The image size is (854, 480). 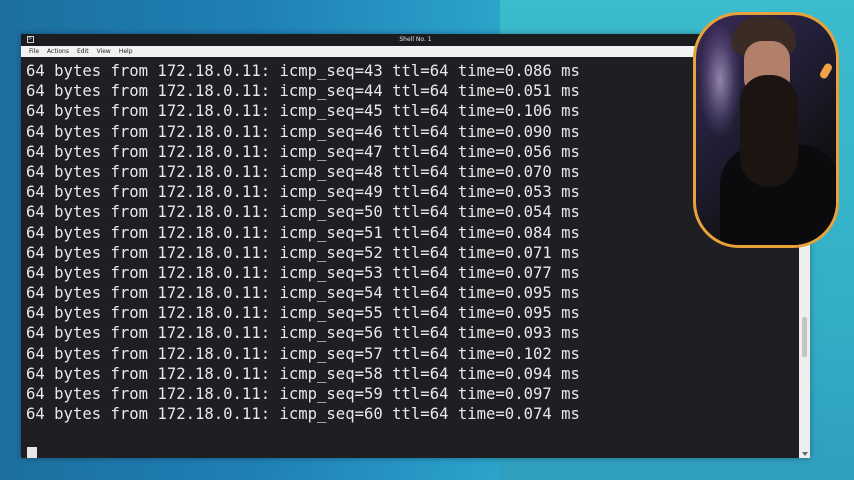 I want to click on menu-help: Help, so click(x=126, y=51).